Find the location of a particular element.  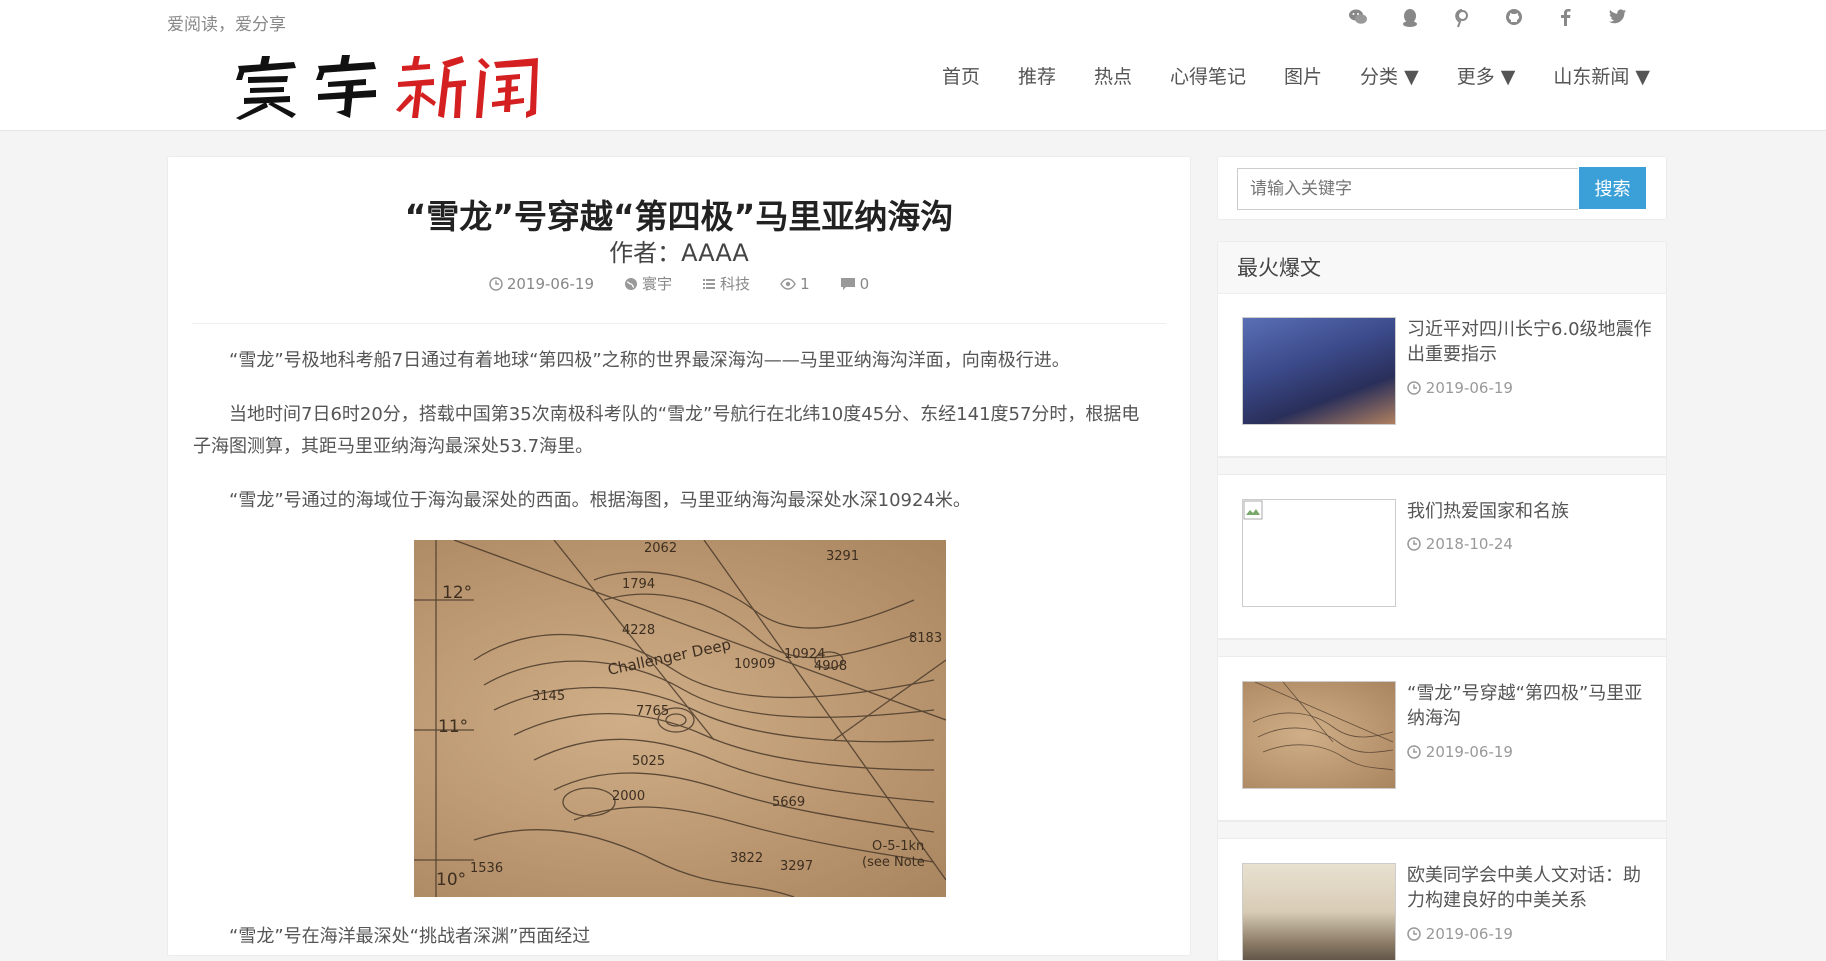

hot-item-title: 欧美同学会中美人文对话：助力构建良好的中美关系 is located at coordinates (1529, 888).